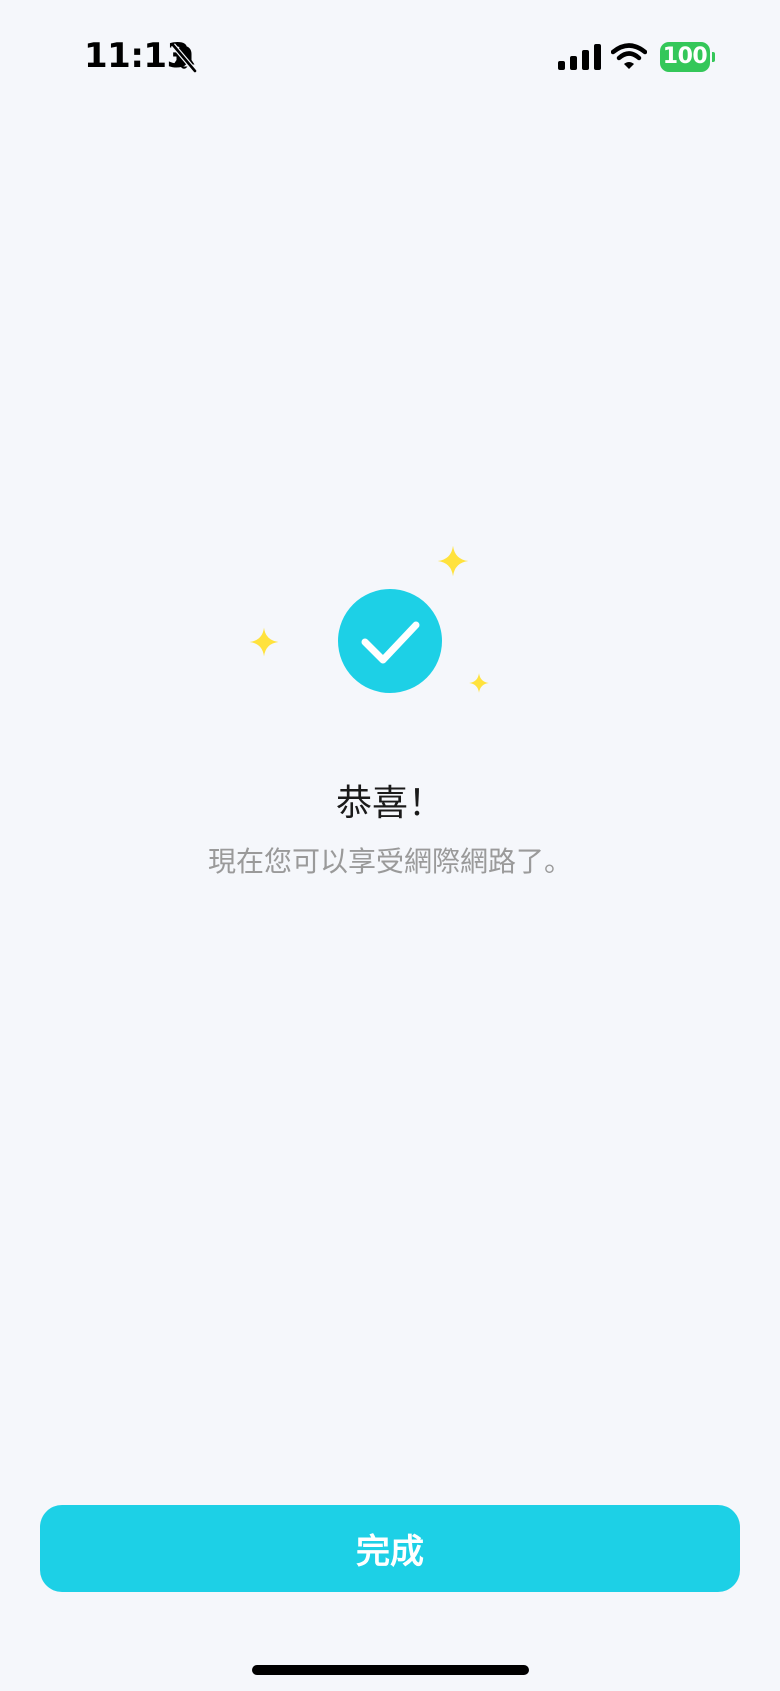 The height and width of the screenshot is (1691, 780). Describe the element at coordinates (713, 57) in the screenshot. I see `battery-cap` at that location.